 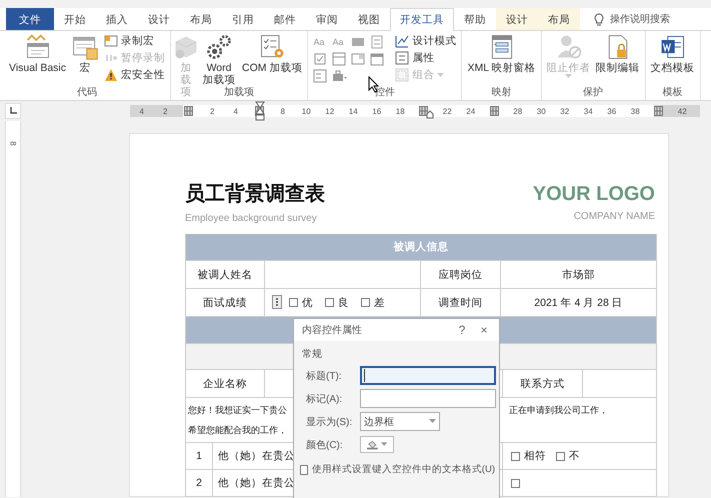 I want to click on ruler-number: 14, so click(x=353, y=111).